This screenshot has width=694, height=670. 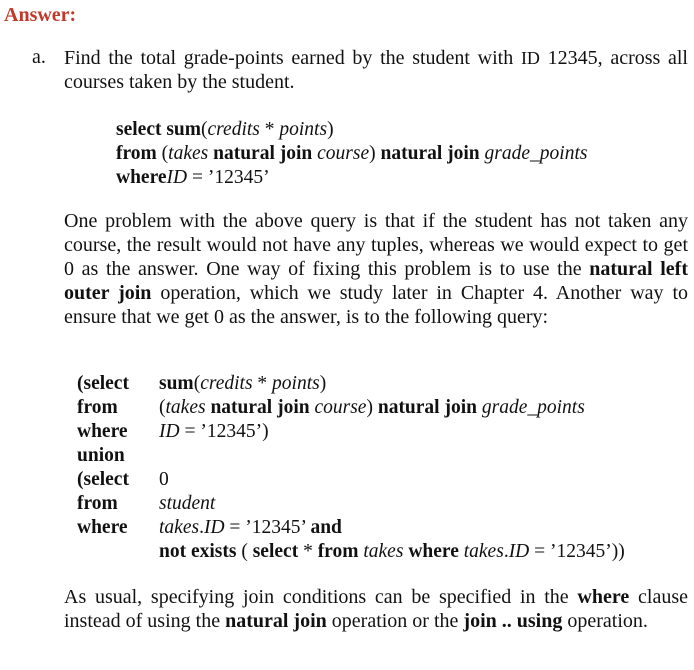 I want to click on query2-keyword: union, so click(x=101, y=455).